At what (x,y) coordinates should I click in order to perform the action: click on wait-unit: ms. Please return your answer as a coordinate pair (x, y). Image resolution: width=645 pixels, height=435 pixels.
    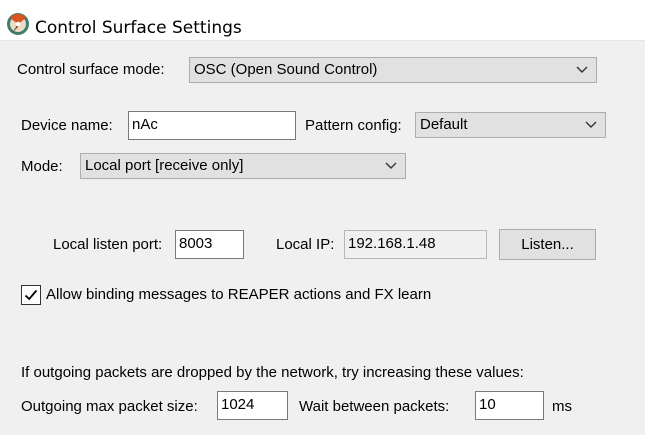
    Looking at the image, I should click on (562, 406).